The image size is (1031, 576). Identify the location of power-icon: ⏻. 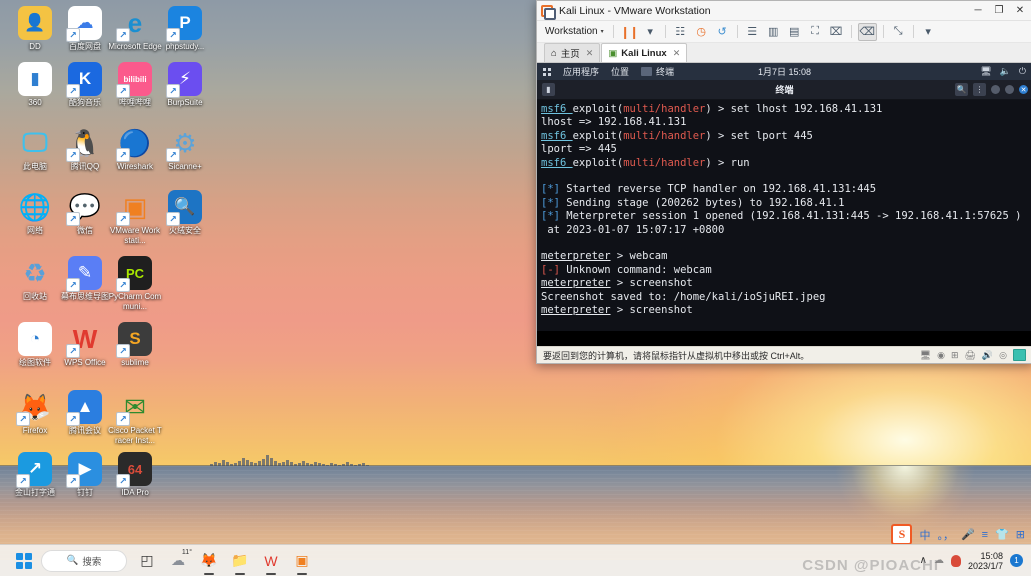
(1022, 71).